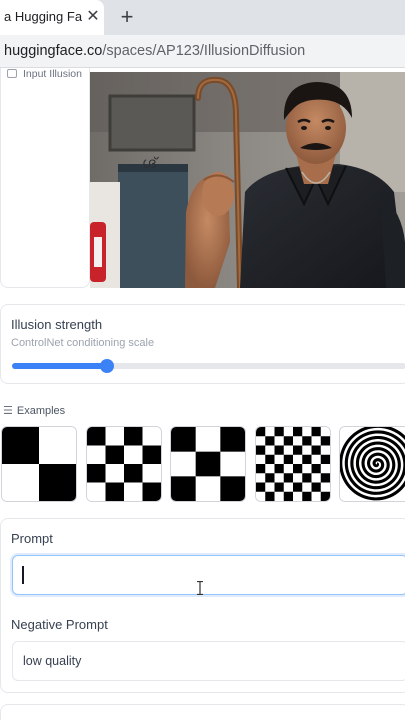  What do you see at coordinates (41, 411) in the screenshot?
I see `examples-label: Examples` at bounding box center [41, 411].